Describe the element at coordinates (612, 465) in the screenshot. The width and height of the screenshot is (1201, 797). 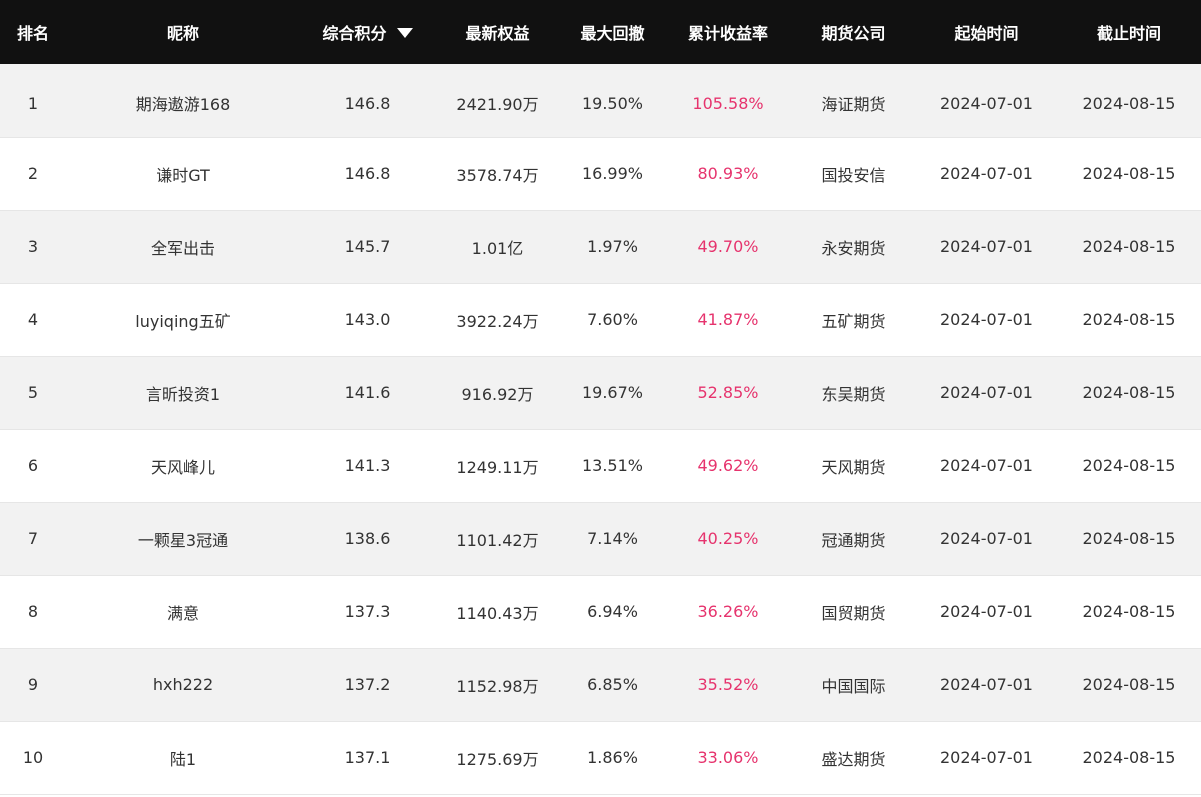
I see `cell-drawdown: 13.51%` at that location.